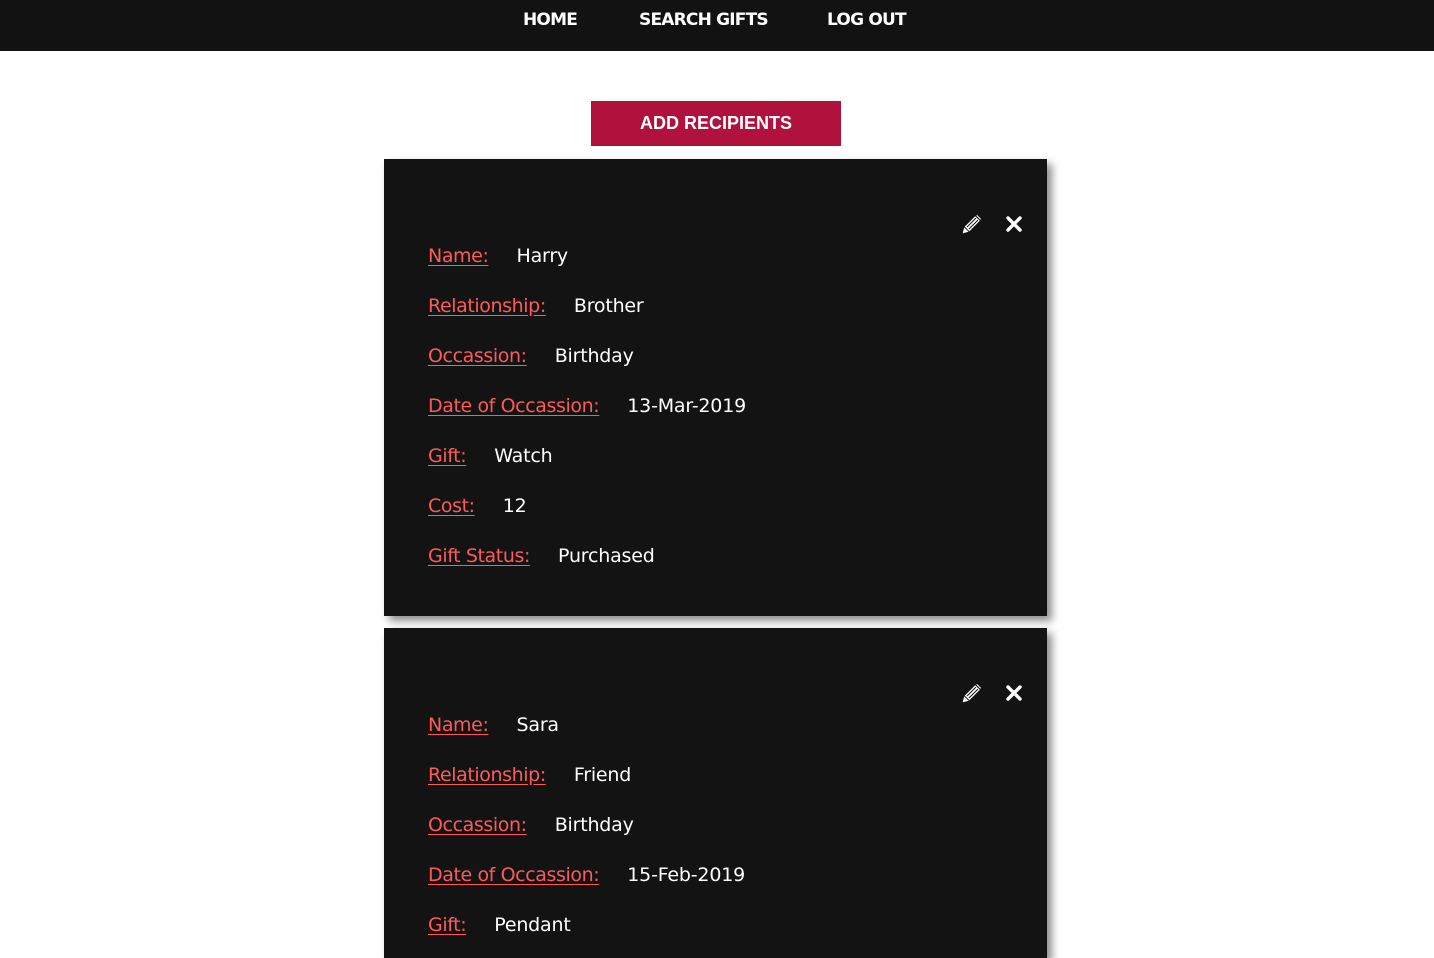 The image size is (1434, 958). I want to click on relationship-value: Friend, so click(602, 775).